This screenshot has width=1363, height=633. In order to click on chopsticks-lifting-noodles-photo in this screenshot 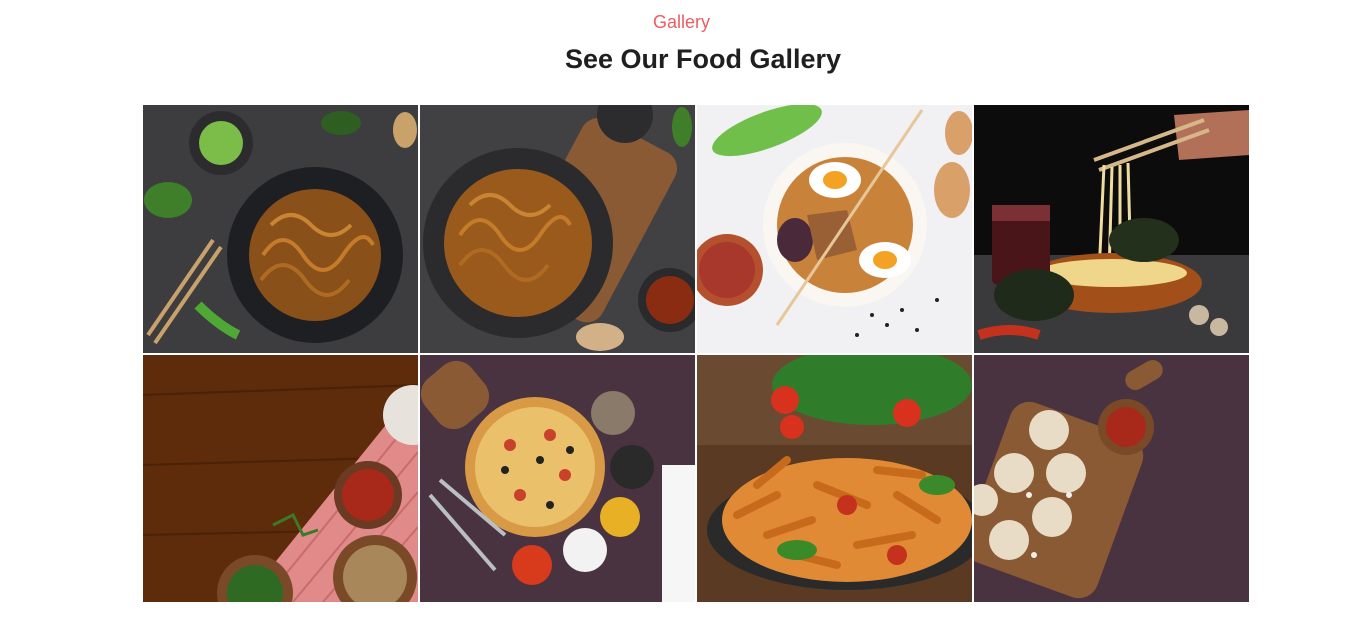, I will do `click(1111, 229)`.